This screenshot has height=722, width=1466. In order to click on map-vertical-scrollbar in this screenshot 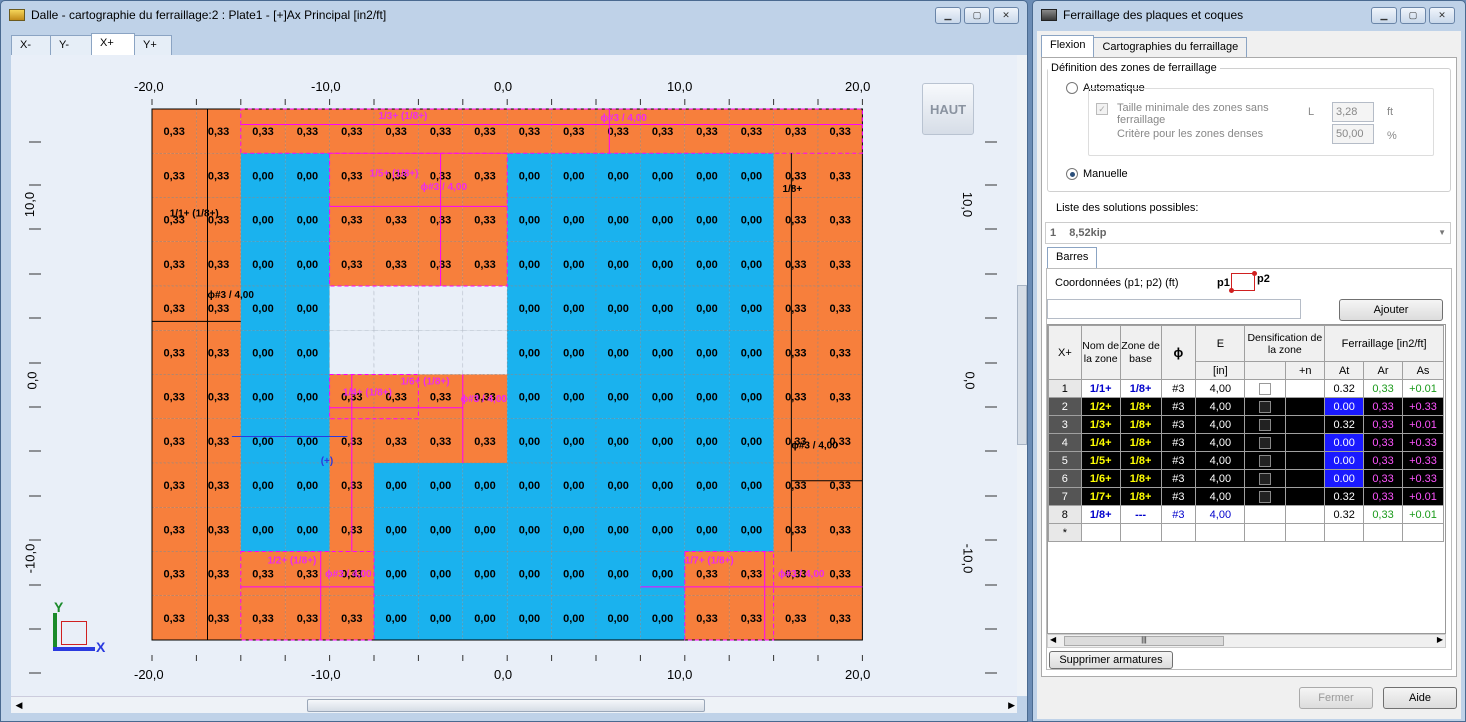, I will do `click(1022, 375)`.